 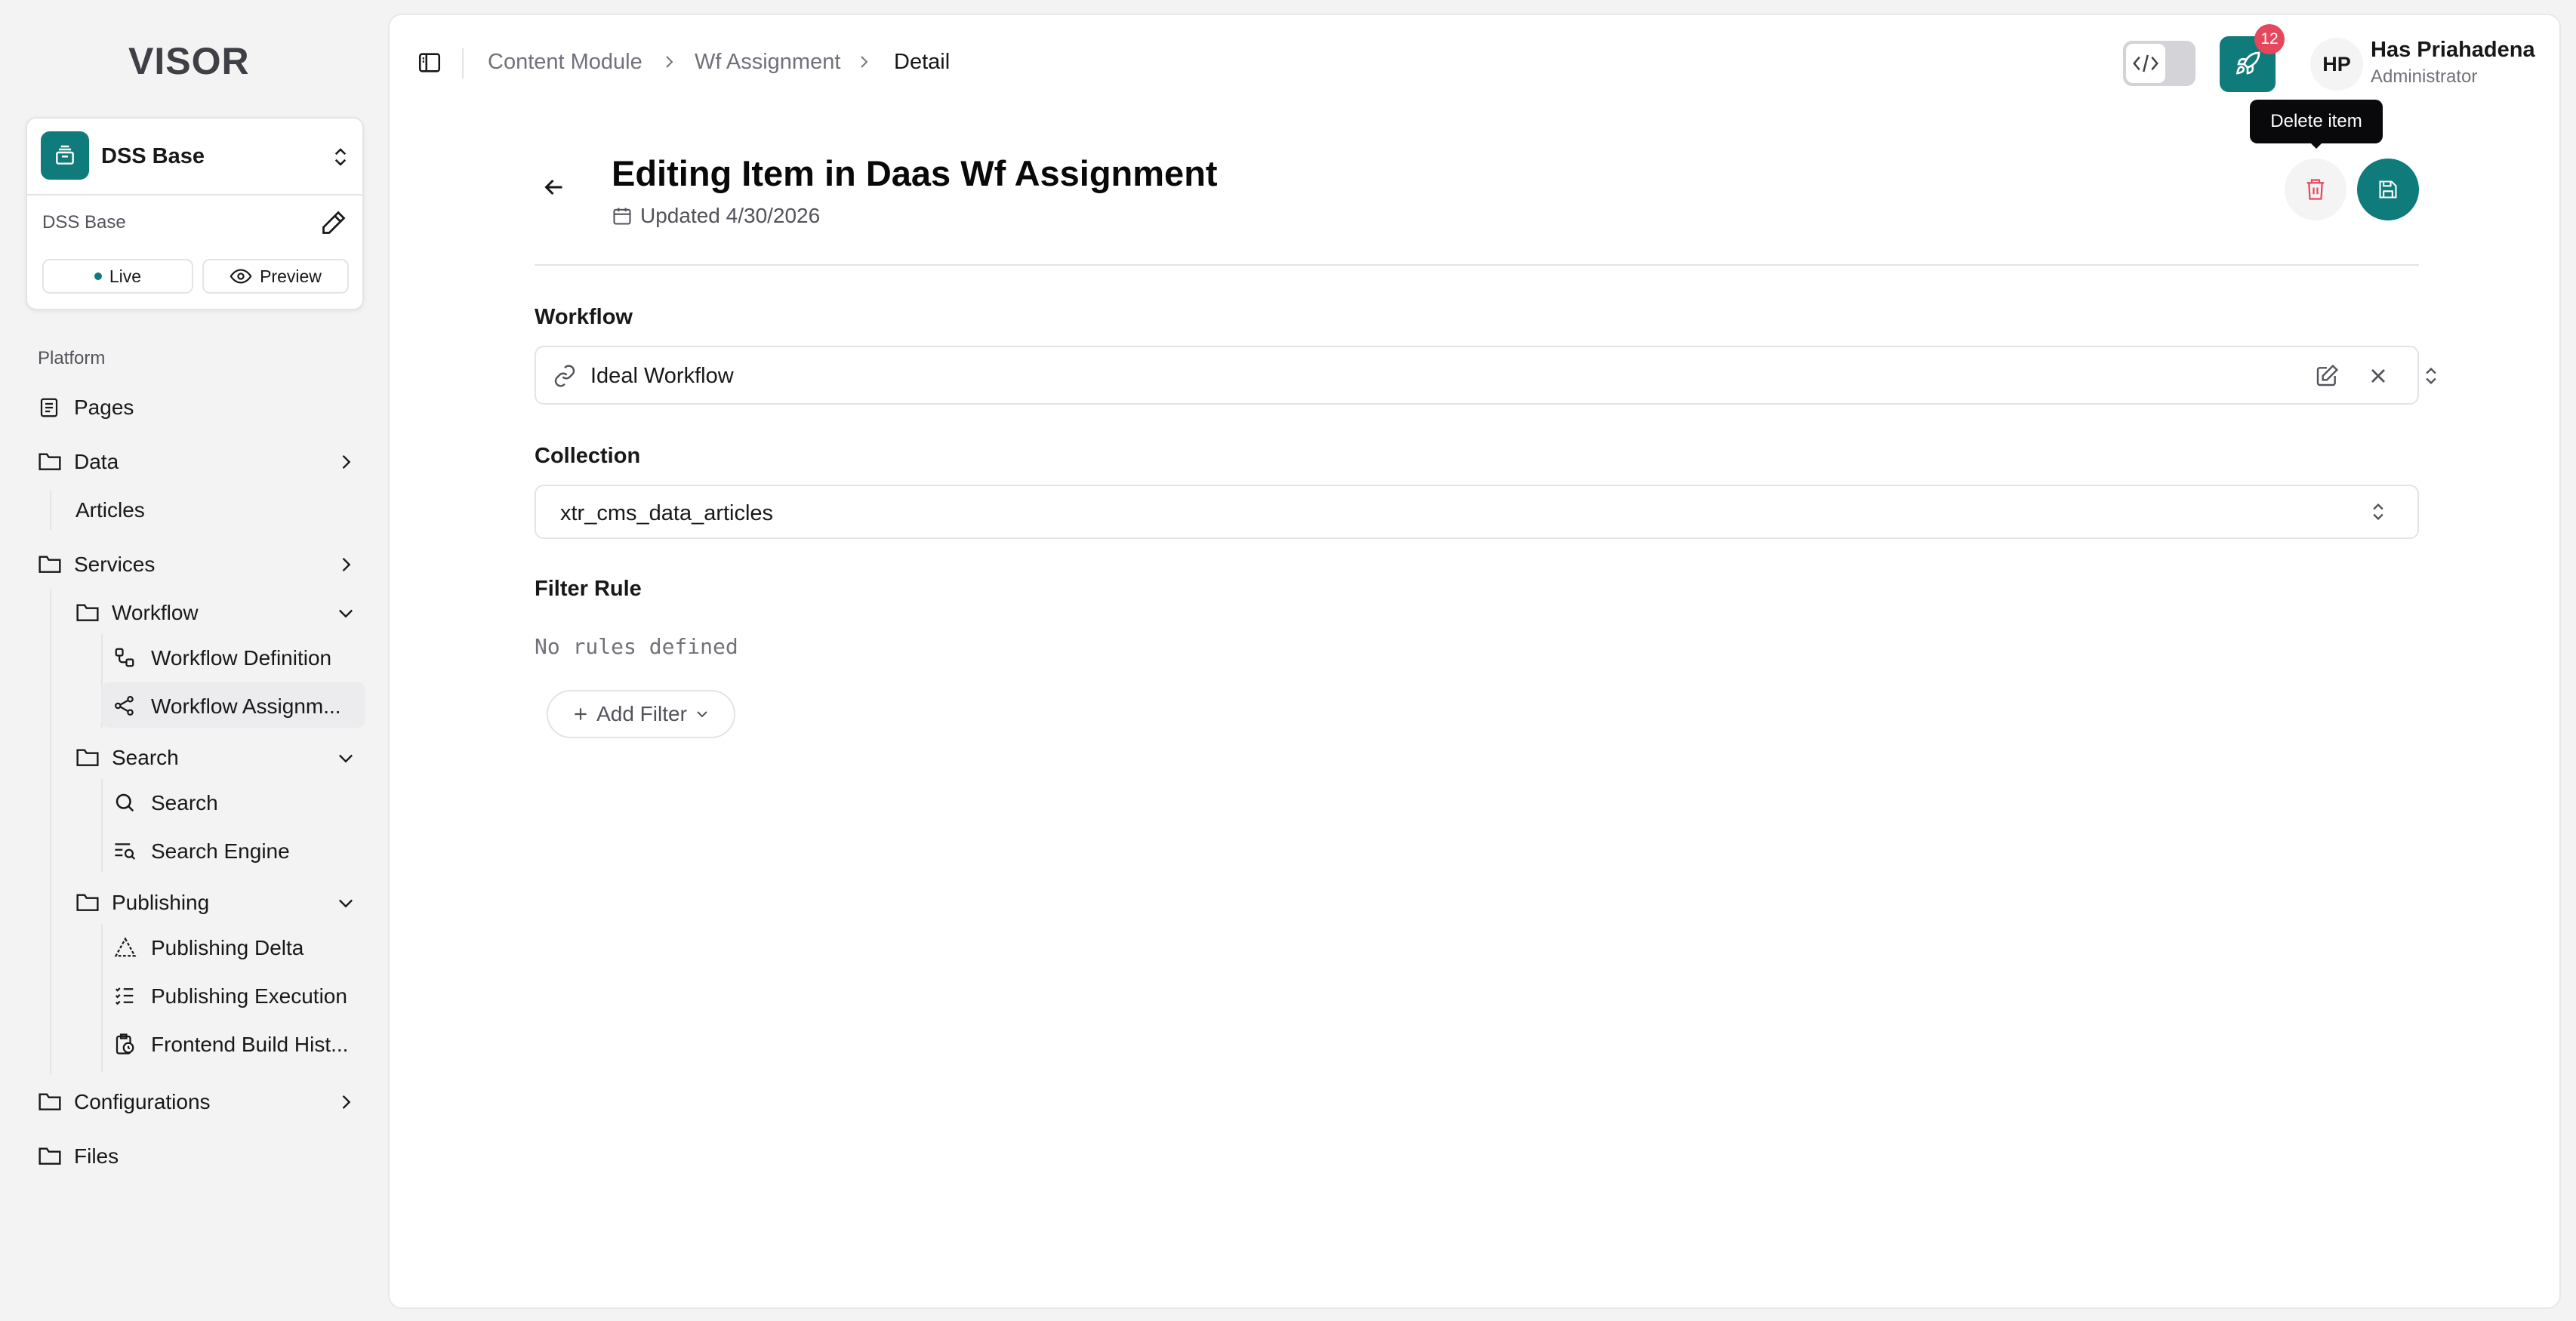 I want to click on delete-tooltip: Delete item, so click(x=2316, y=121).